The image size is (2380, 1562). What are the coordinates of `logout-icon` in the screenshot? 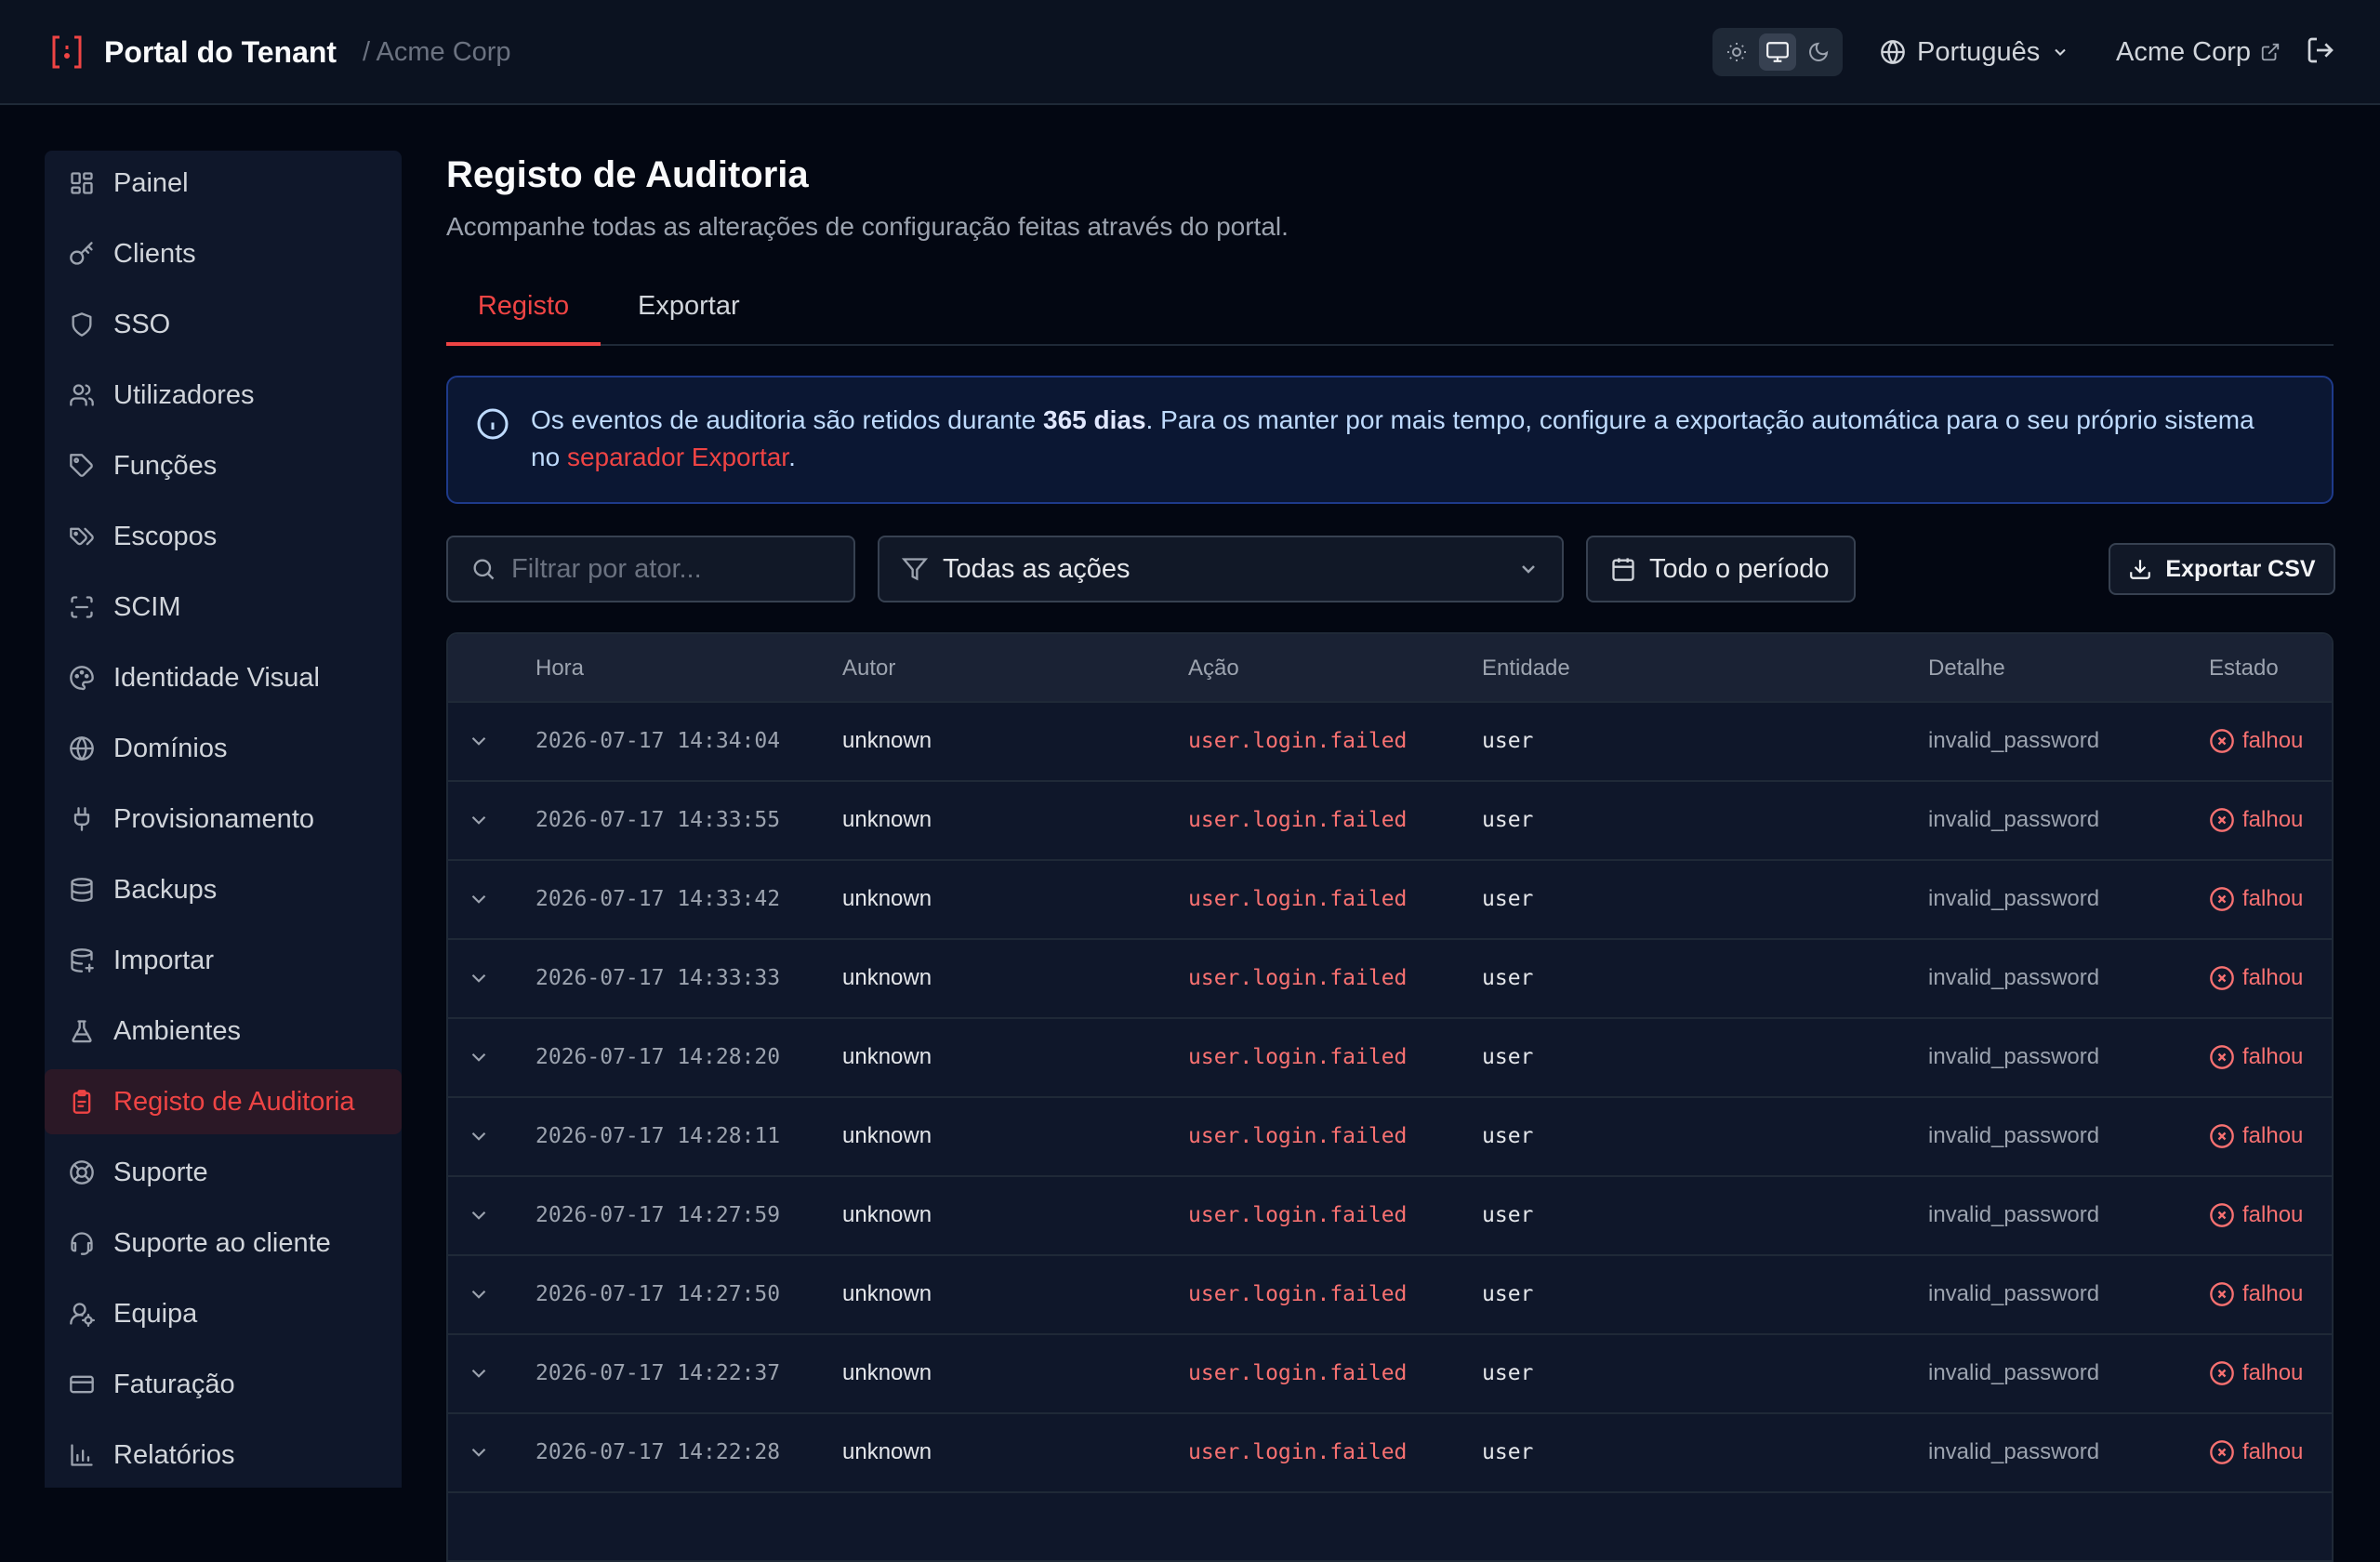 It's located at (2322, 52).